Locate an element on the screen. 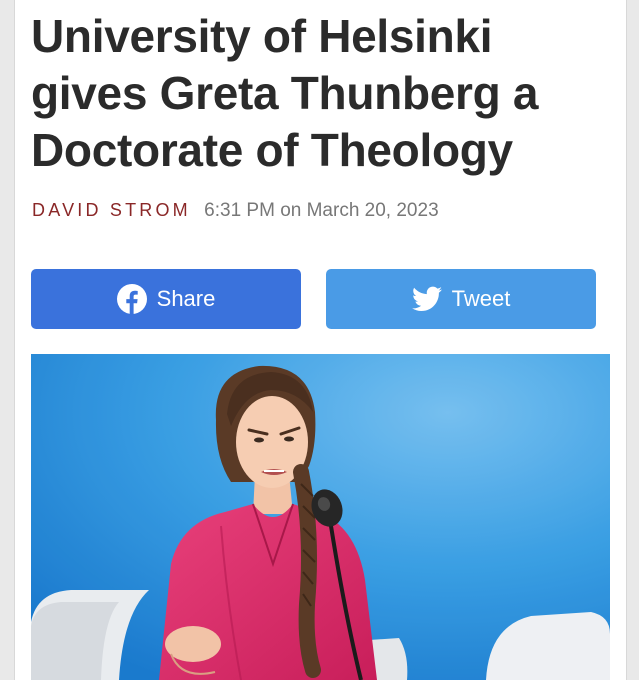 This screenshot has height=680, width=639. twitter-tweet-label: Tweet is located at coordinates (481, 298).